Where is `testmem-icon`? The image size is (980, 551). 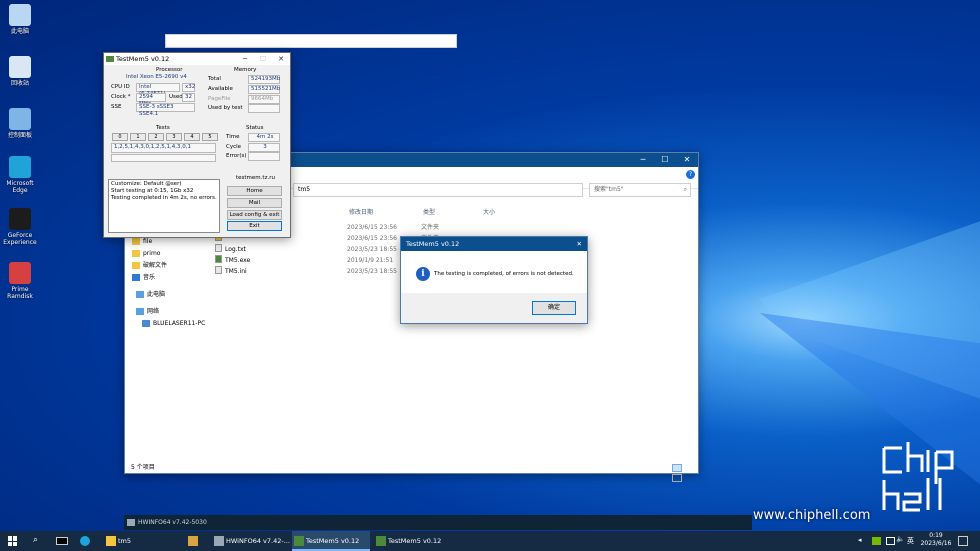 testmem-icon is located at coordinates (299, 541).